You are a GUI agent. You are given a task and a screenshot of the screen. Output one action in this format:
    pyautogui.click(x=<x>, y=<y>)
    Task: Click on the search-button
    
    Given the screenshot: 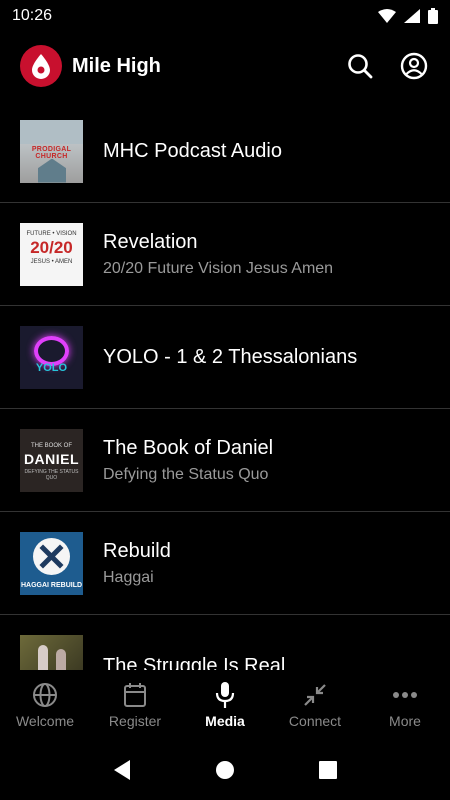 What is the action you would take?
    pyautogui.click(x=360, y=66)
    